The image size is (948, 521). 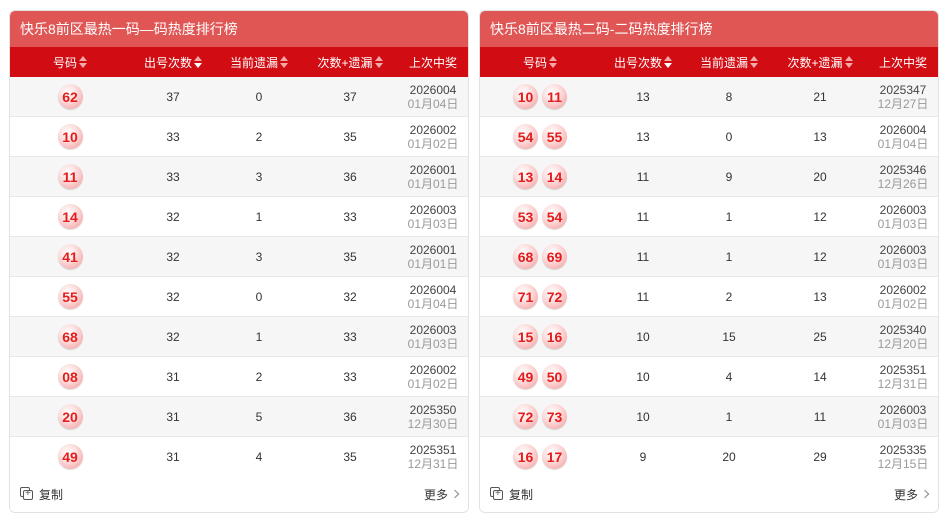 I want to click on last-win-date: 12月26日, so click(x=903, y=183).